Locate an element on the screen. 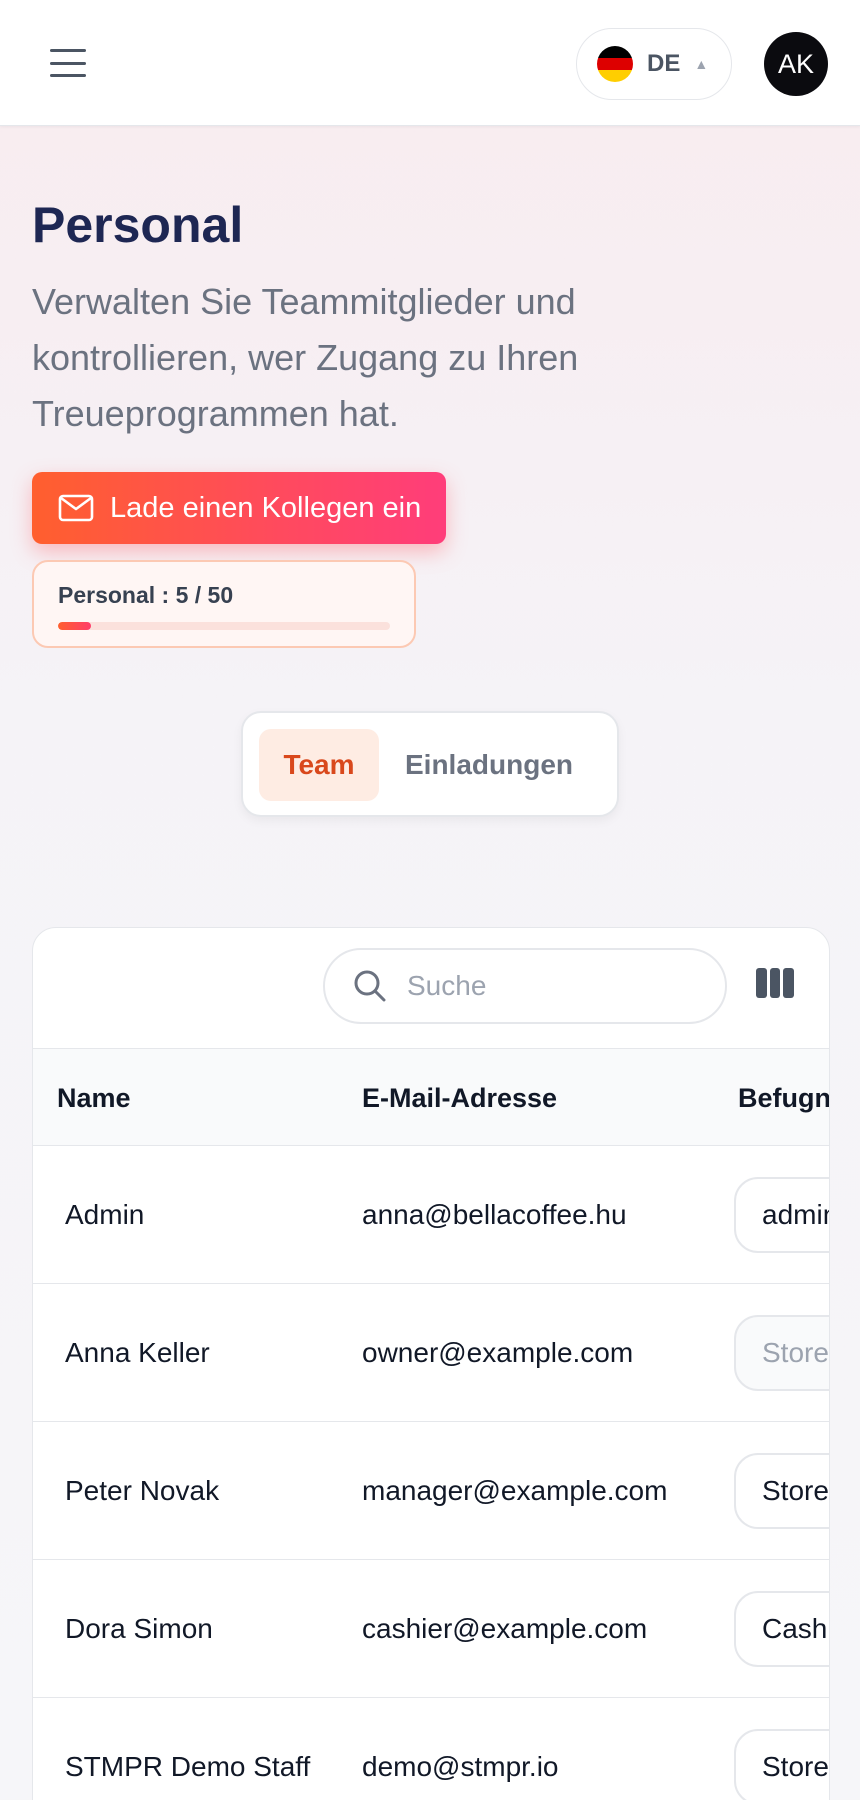 Image resolution: width=860 pixels, height=1800 pixels. staff-email: manager@example.com is located at coordinates (515, 1490).